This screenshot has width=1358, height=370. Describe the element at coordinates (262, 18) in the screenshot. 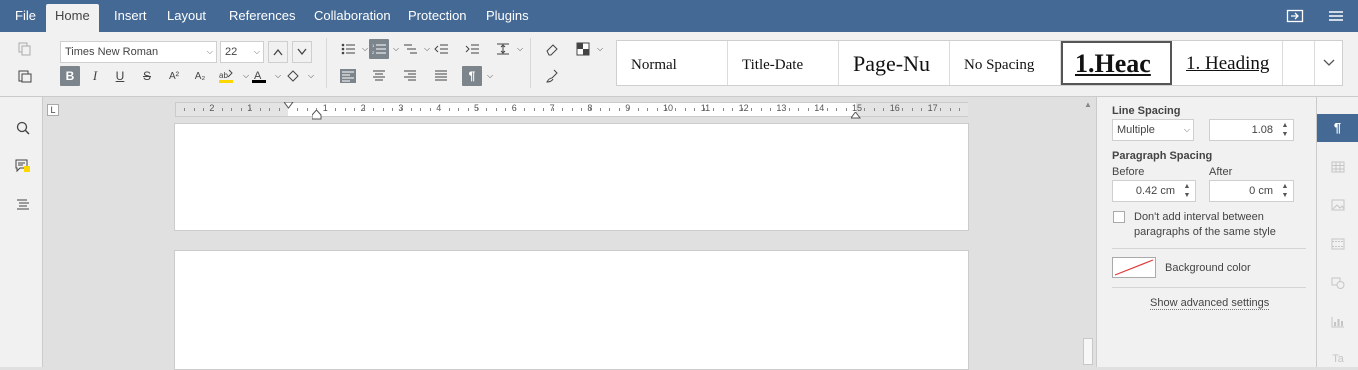

I see `tab-references: References` at that location.